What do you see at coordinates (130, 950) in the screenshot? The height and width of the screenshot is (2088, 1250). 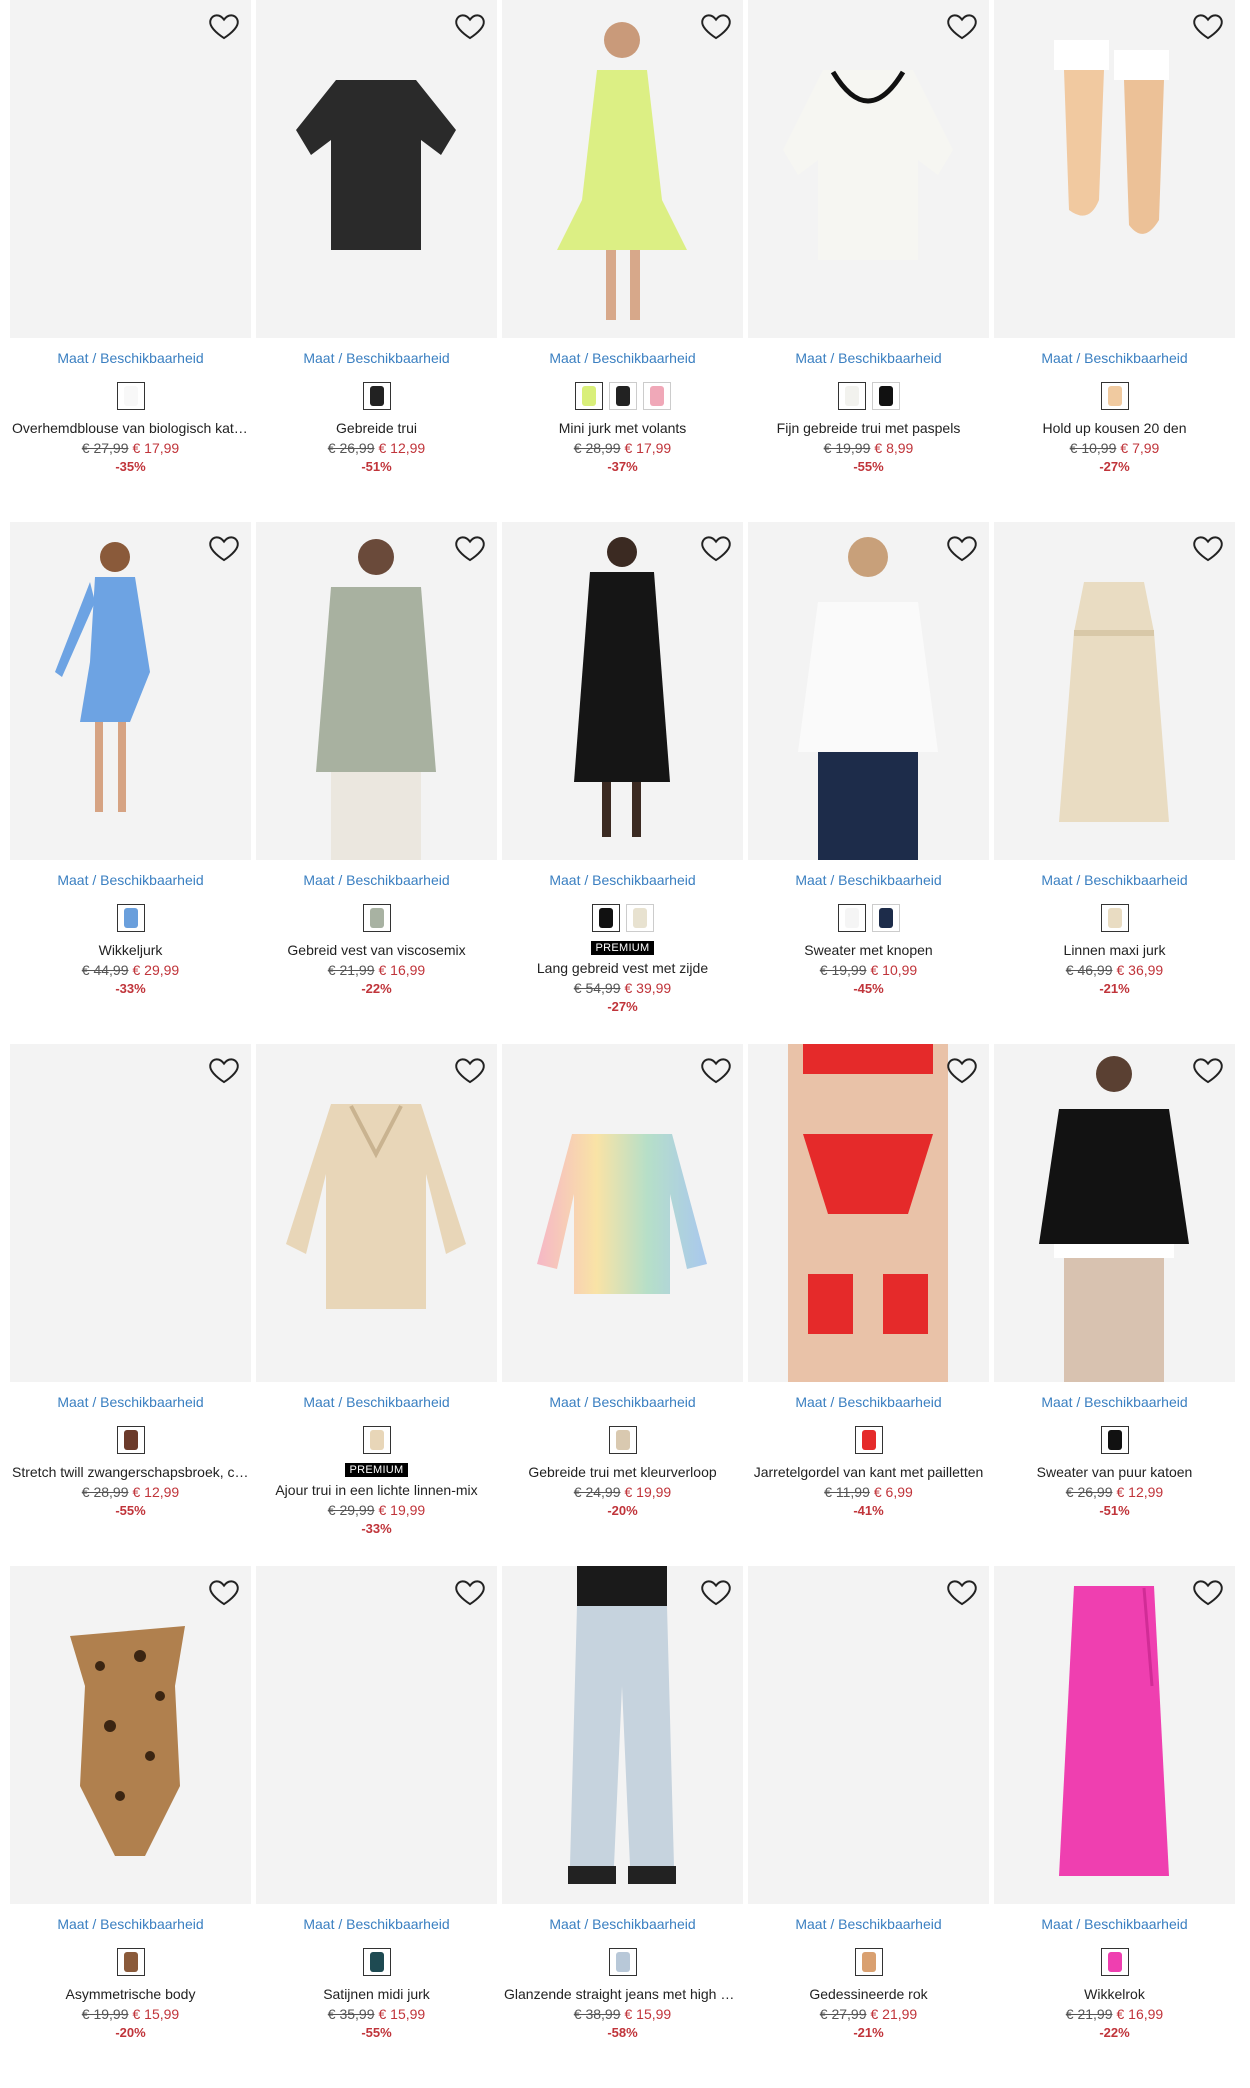 I see `product-name: Wikkeljurk` at bounding box center [130, 950].